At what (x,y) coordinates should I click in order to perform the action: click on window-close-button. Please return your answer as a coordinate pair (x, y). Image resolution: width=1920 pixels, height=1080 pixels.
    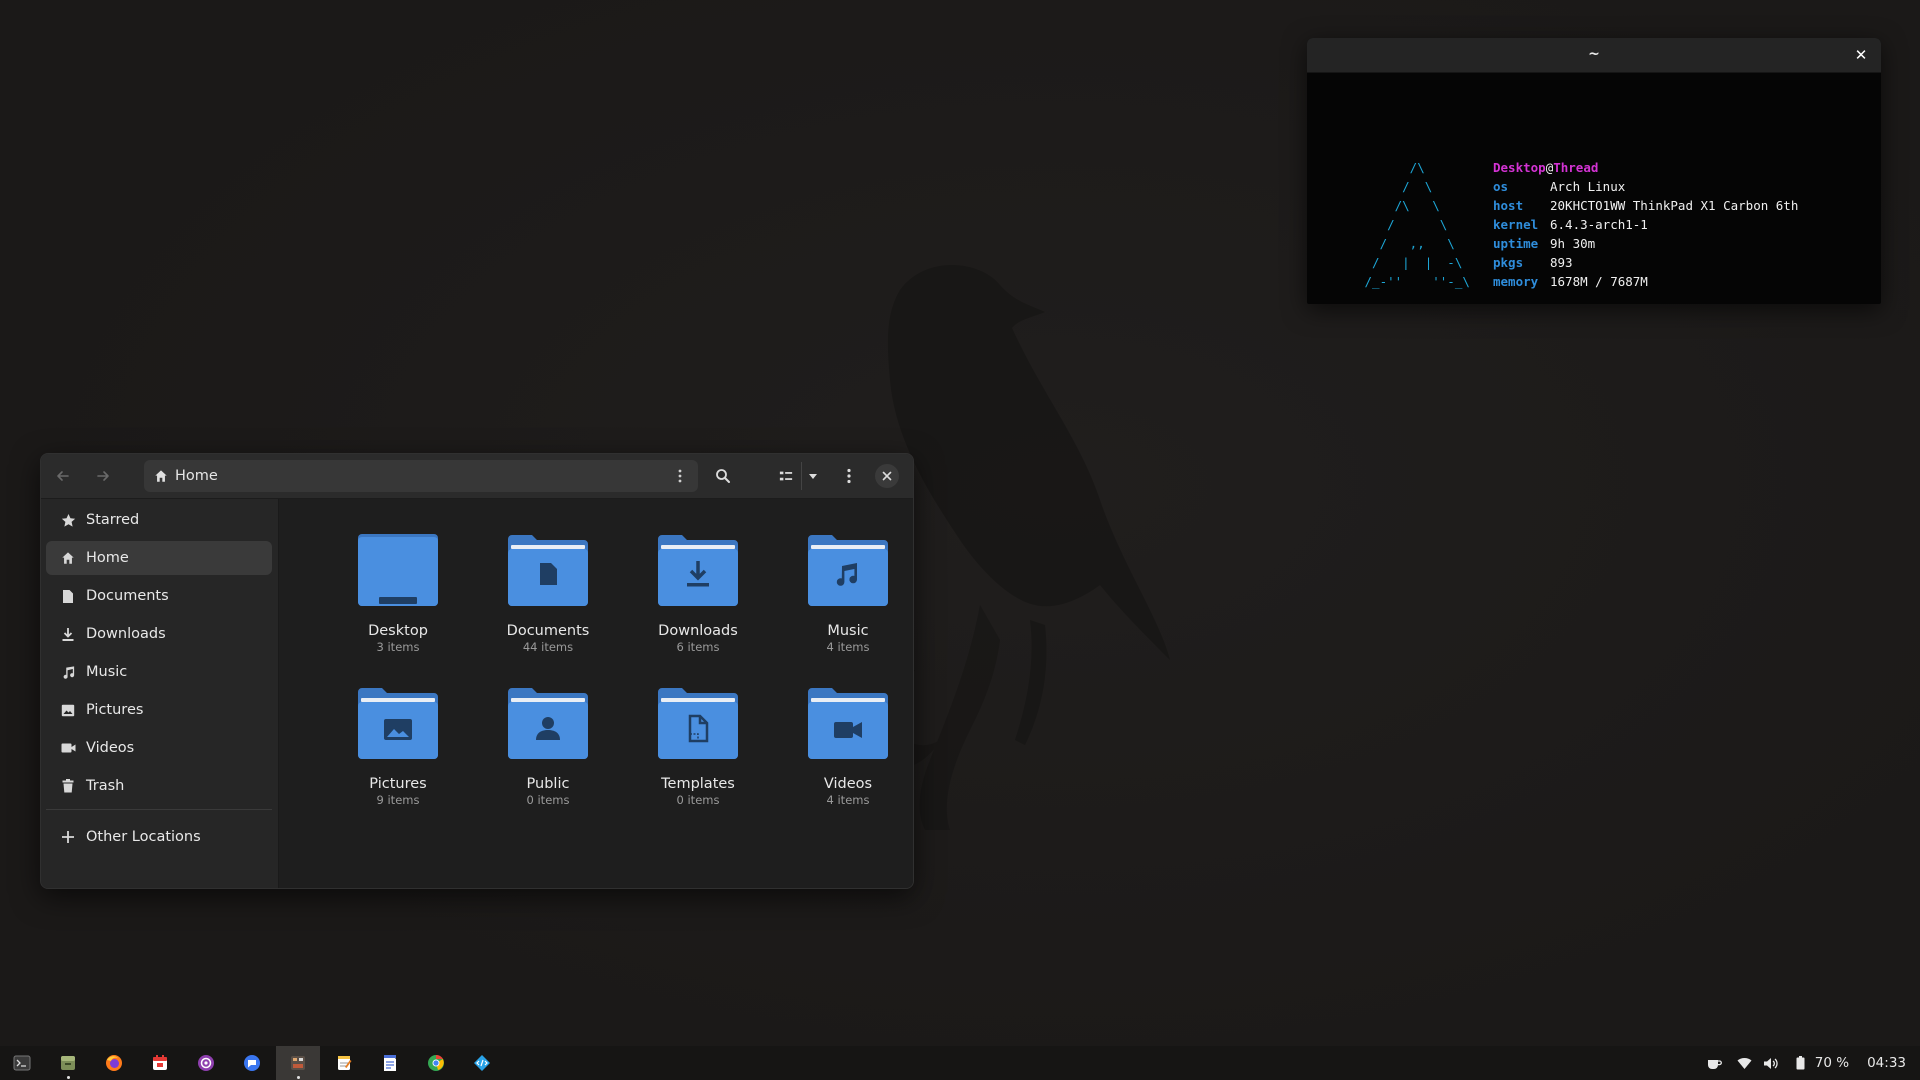
    Looking at the image, I should click on (887, 476).